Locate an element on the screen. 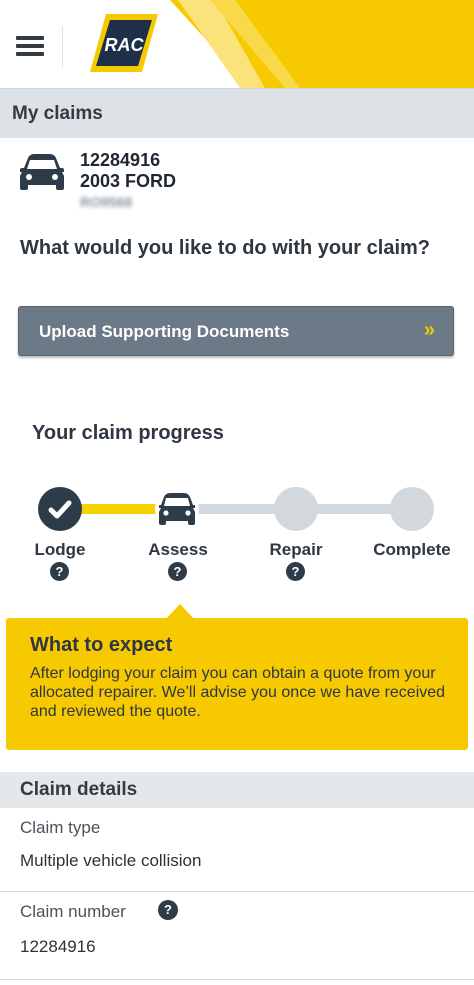 The image size is (474, 985). rac-logo: RAC is located at coordinates (124, 43).